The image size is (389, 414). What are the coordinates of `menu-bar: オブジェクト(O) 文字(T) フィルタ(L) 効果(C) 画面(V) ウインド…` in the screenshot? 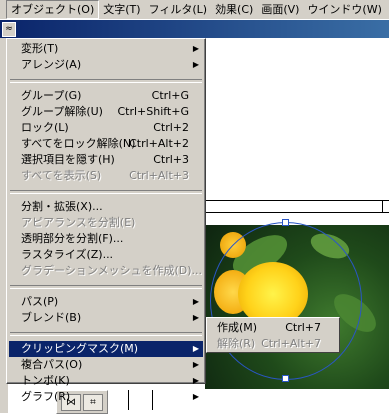 It's located at (194, 10).